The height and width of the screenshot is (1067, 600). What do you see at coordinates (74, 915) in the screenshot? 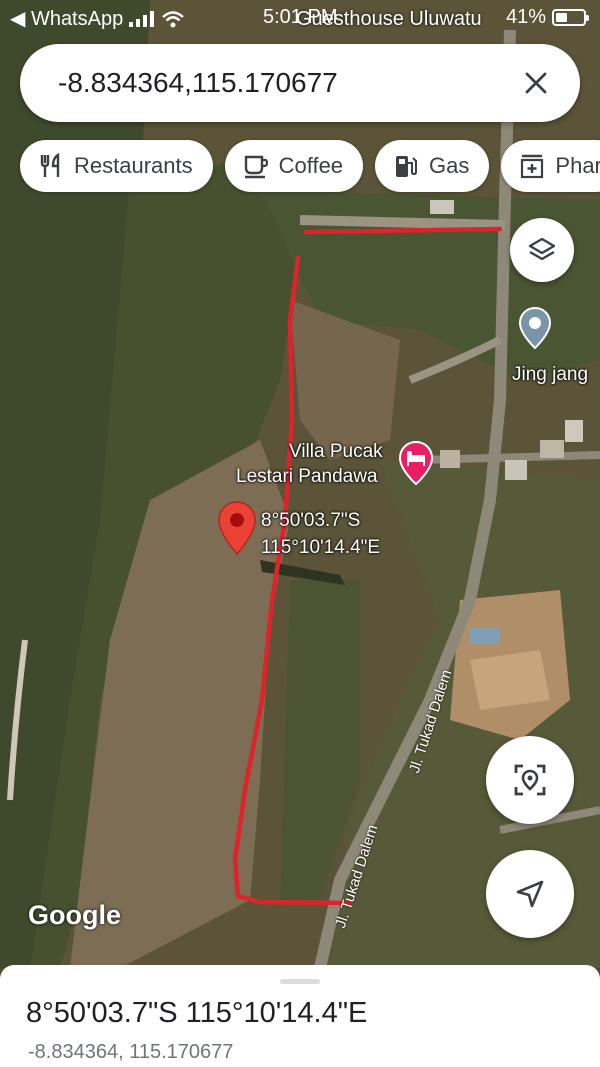
I see `google-logo: Google` at bounding box center [74, 915].